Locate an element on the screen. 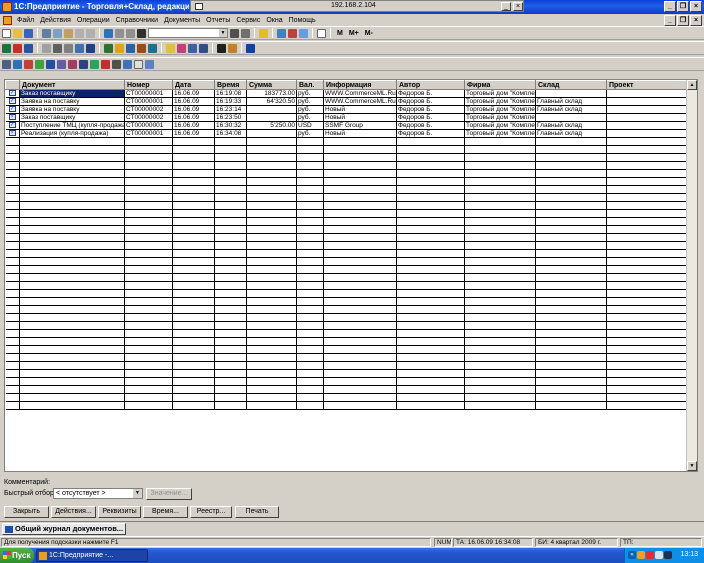 The width and height of the screenshot is (704, 563). help-icon is located at coordinates (263, 33).